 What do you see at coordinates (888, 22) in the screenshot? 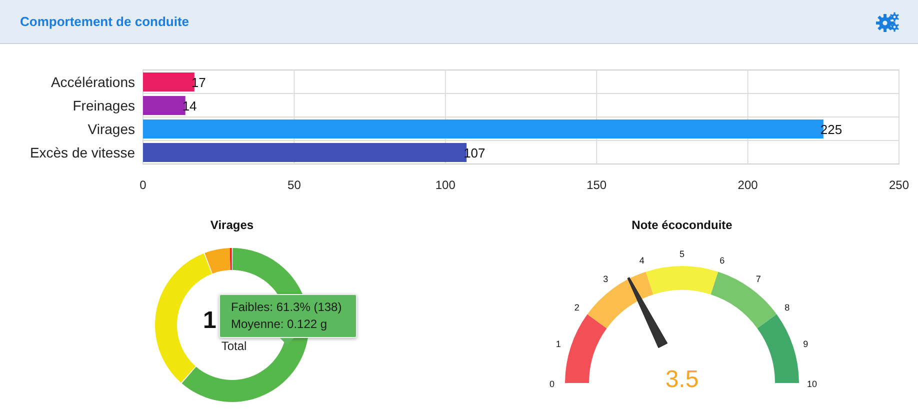
I see `settings-icon` at bounding box center [888, 22].